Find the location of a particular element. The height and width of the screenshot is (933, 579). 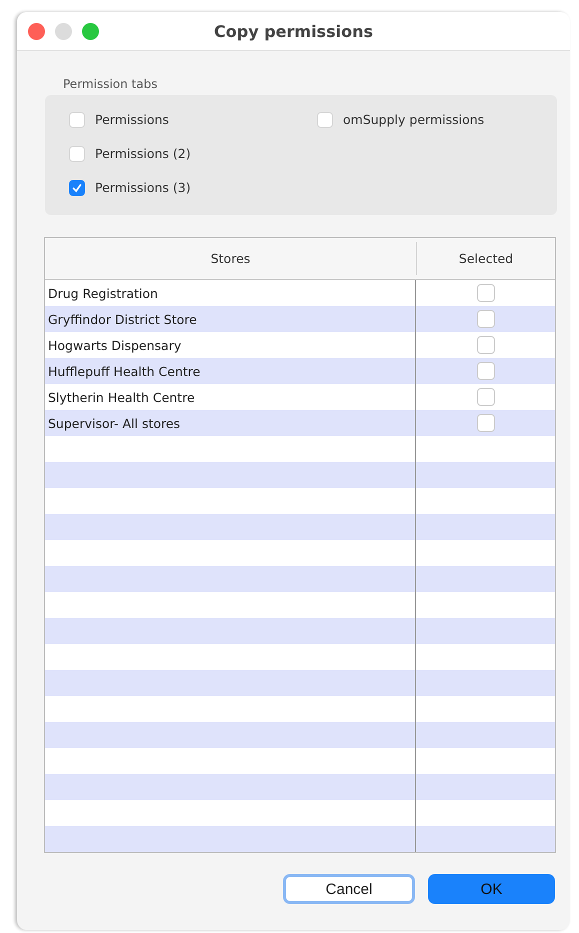

checkmark-icon is located at coordinates (77, 188).